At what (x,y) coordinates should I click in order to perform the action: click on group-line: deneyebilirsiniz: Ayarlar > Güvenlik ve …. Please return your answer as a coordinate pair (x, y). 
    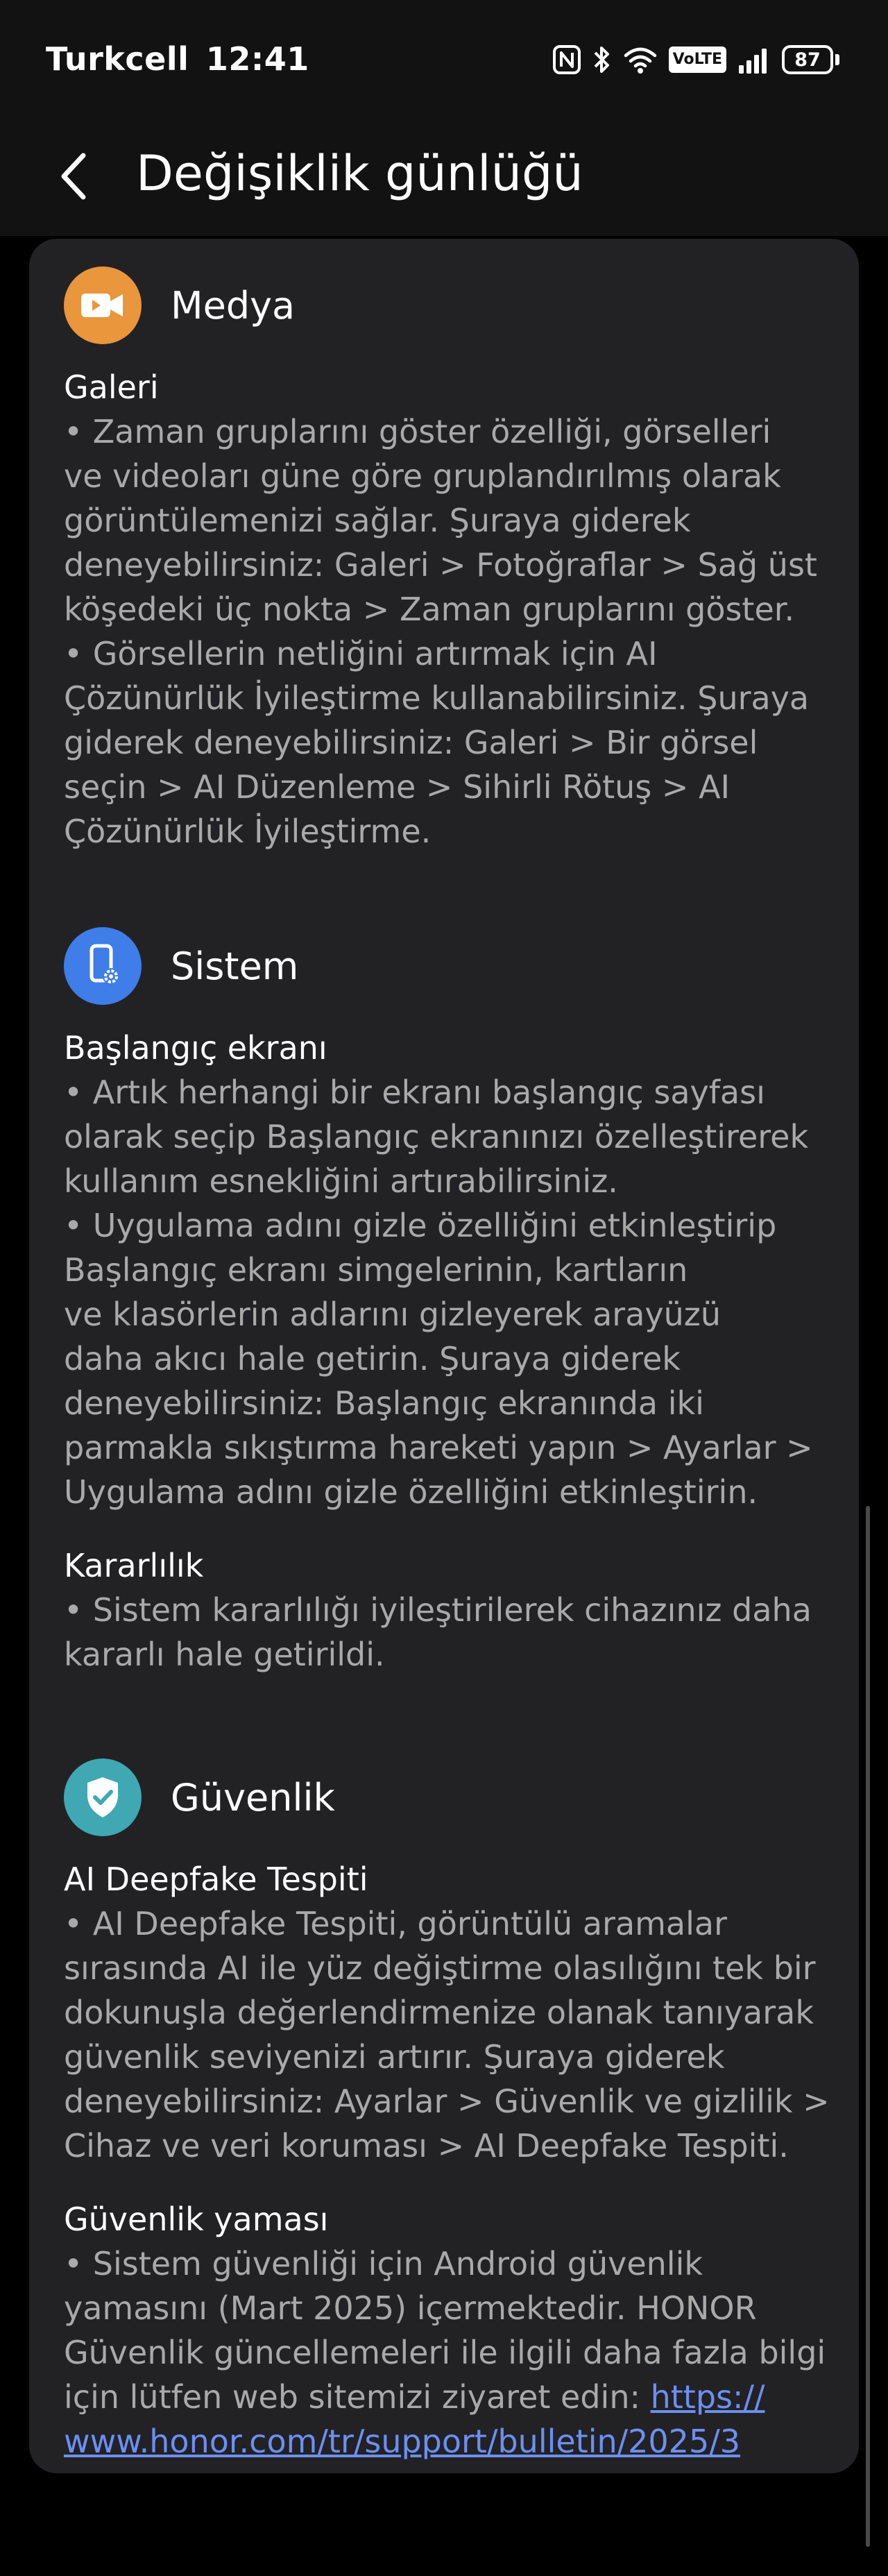
    Looking at the image, I should click on (447, 2101).